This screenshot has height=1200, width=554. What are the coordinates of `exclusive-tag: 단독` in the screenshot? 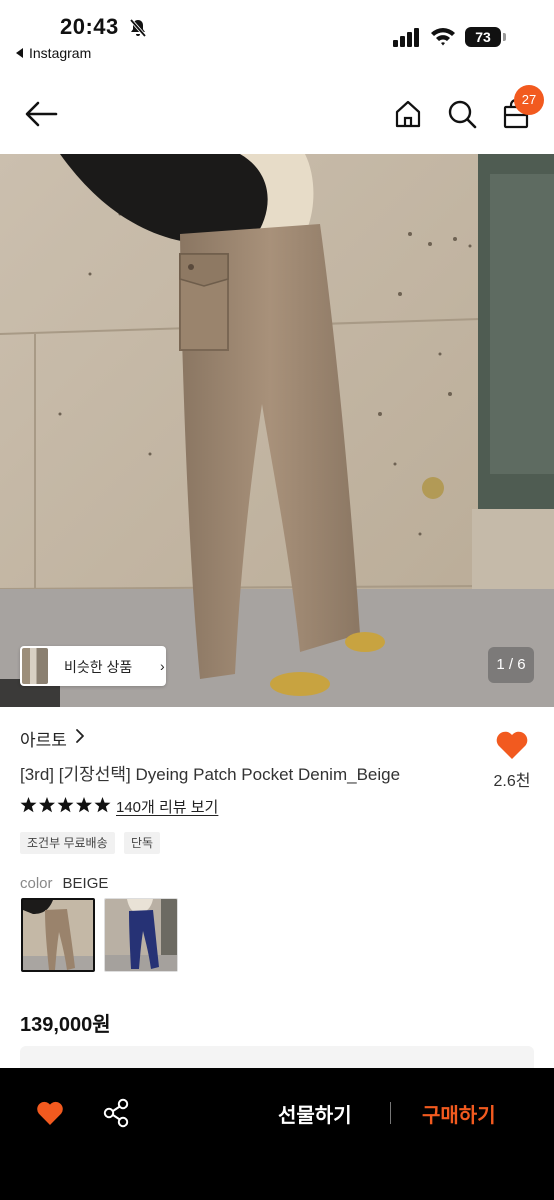 It's located at (142, 843).